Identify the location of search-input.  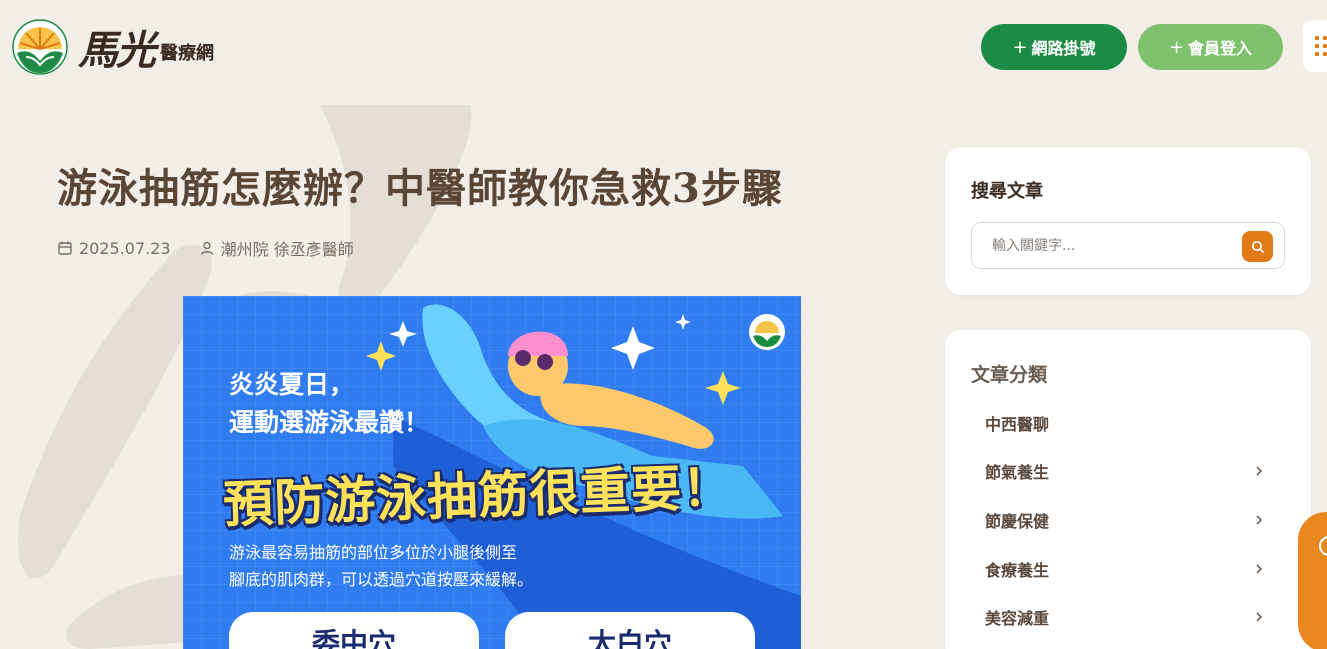
(1128, 245).